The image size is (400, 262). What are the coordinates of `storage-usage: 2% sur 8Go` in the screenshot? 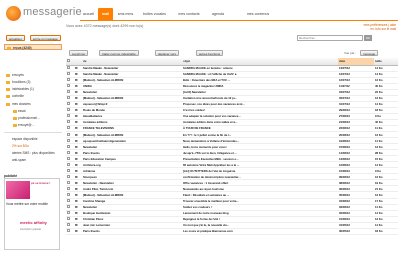 It's located at (20, 146).